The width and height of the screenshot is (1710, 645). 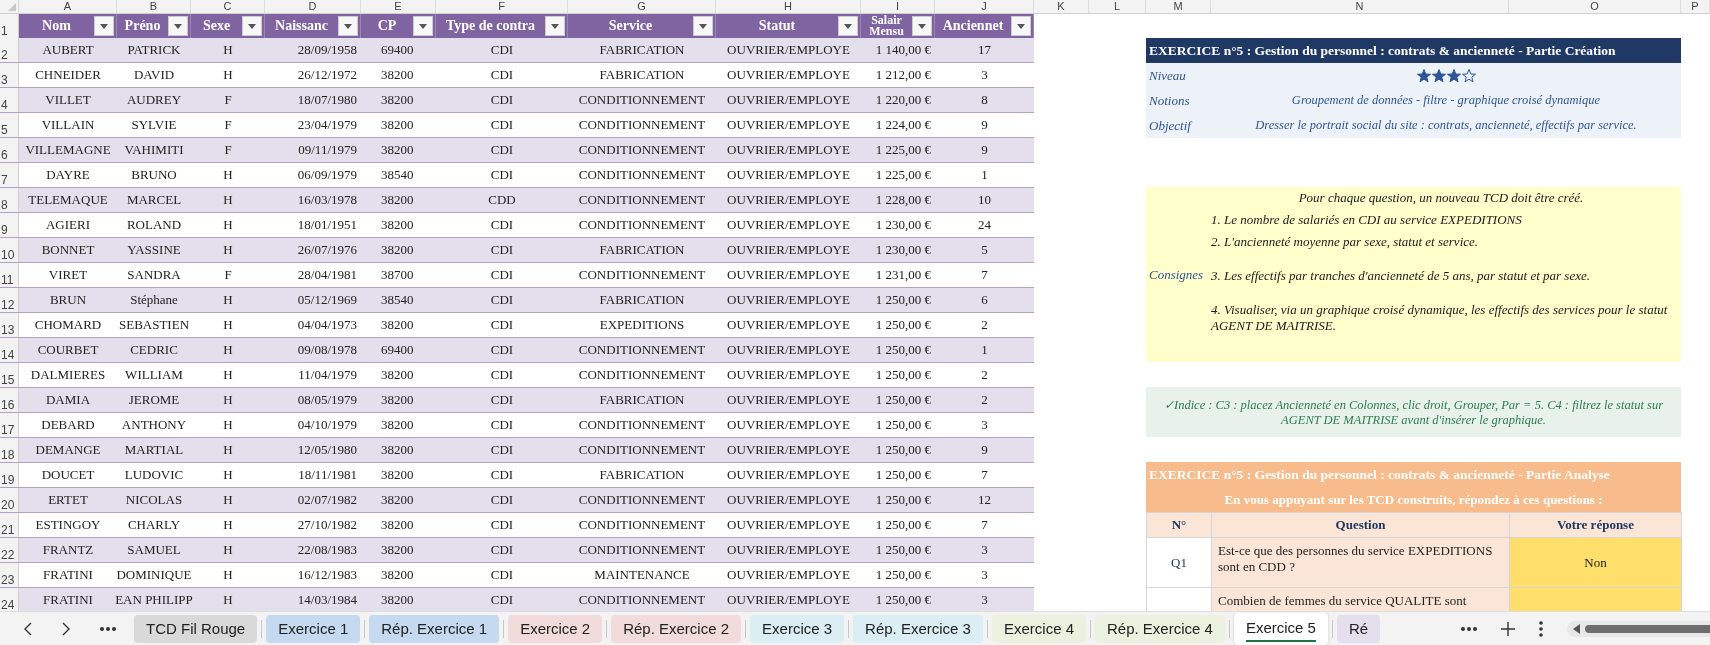 I want to click on row-number: 7, so click(x=9, y=175).